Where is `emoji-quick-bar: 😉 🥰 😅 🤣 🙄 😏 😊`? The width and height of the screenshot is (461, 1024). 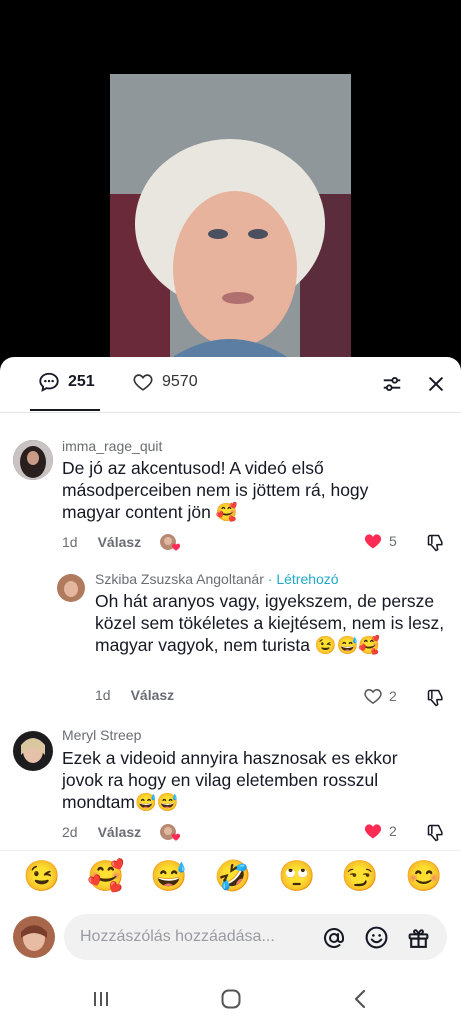 emoji-quick-bar: 😉 🥰 😅 🤣 🙄 😏 😊 is located at coordinates (230, 876).